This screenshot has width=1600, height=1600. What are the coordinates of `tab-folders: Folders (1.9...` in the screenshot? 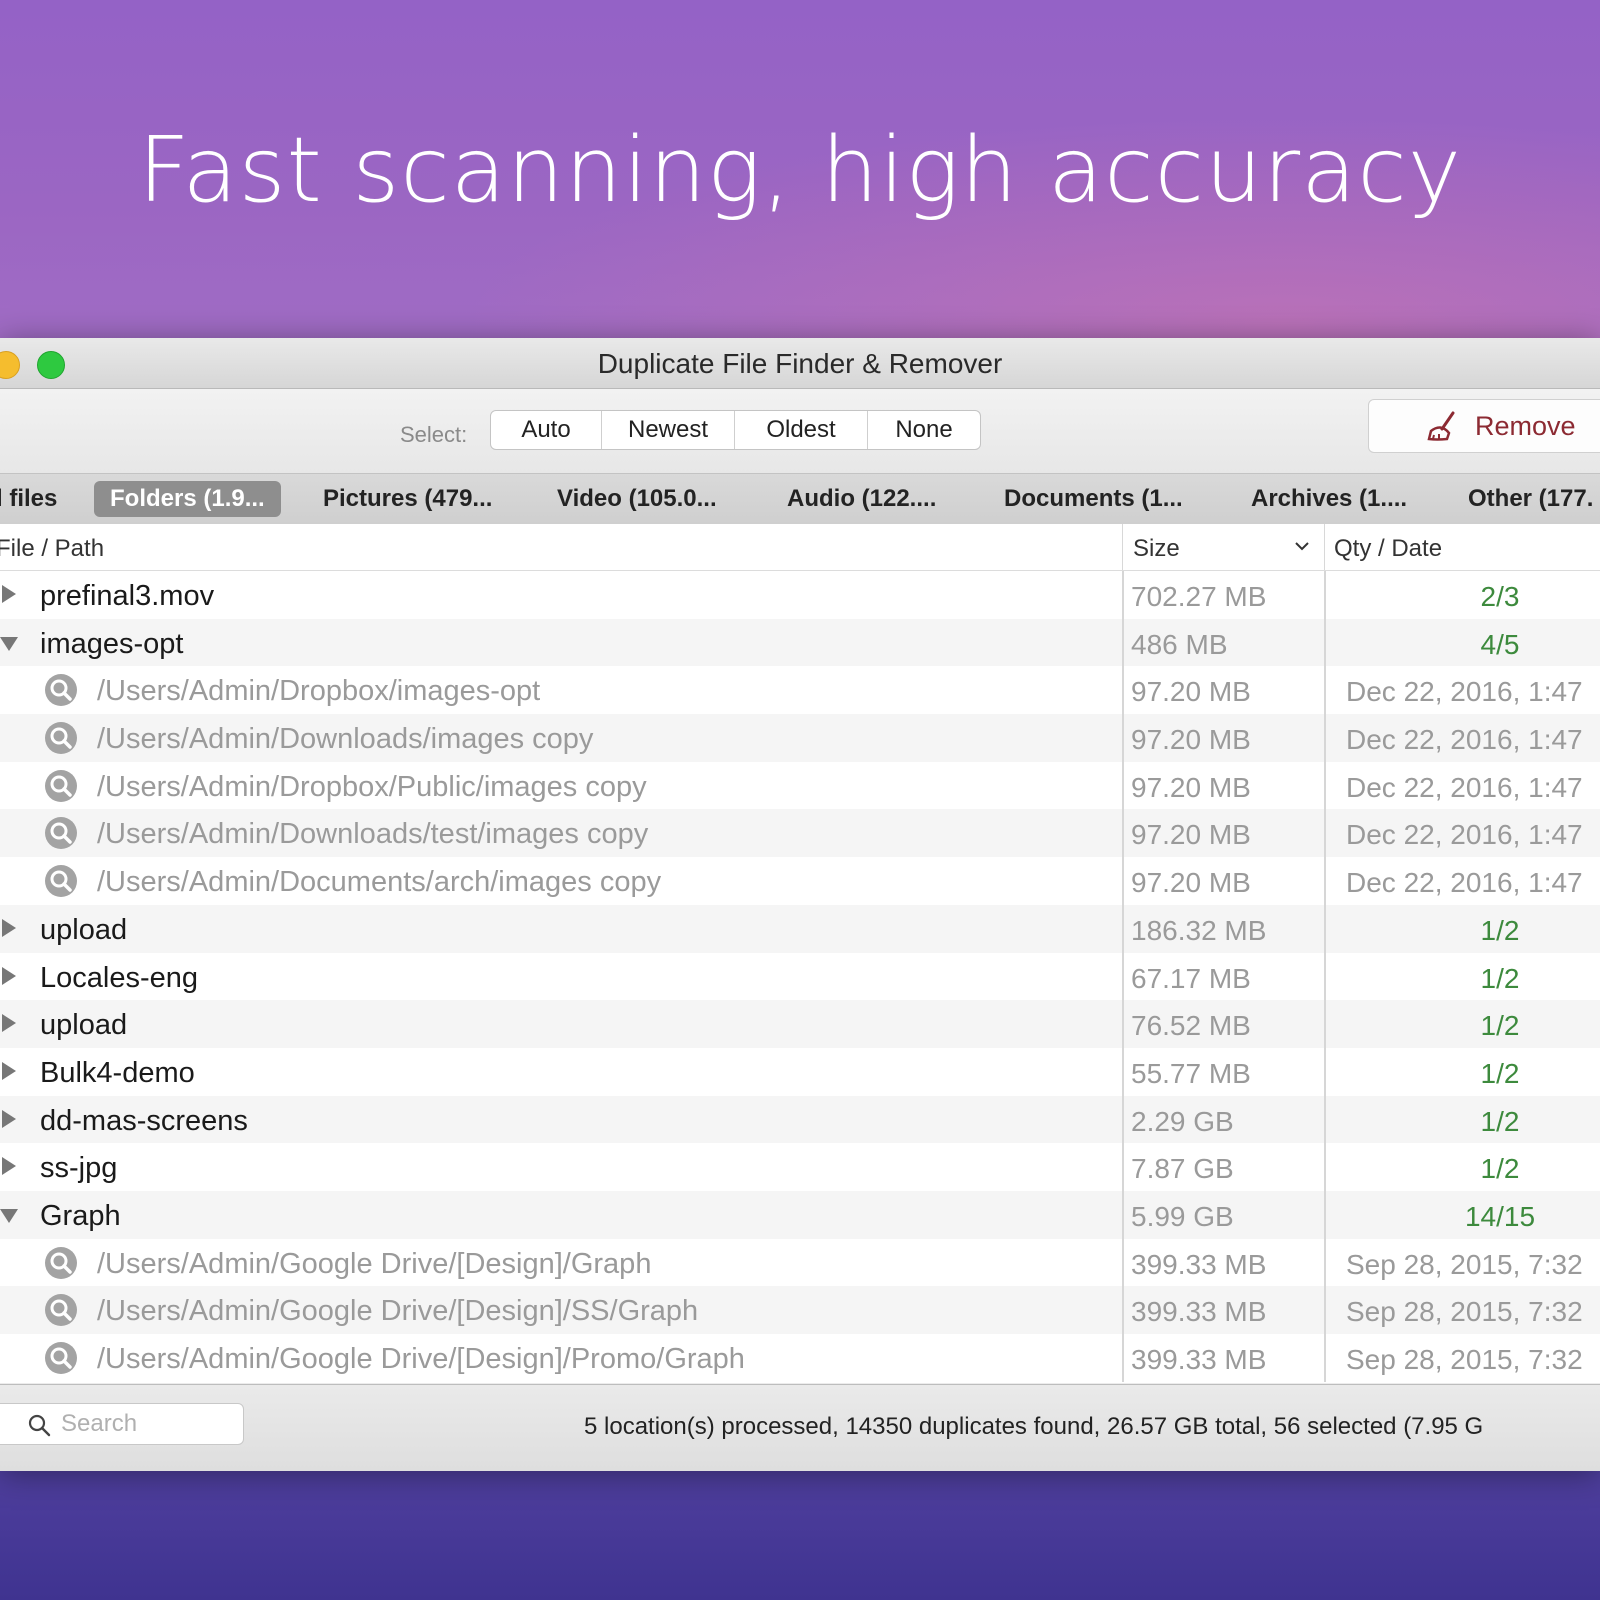 It's located at (187, 499).